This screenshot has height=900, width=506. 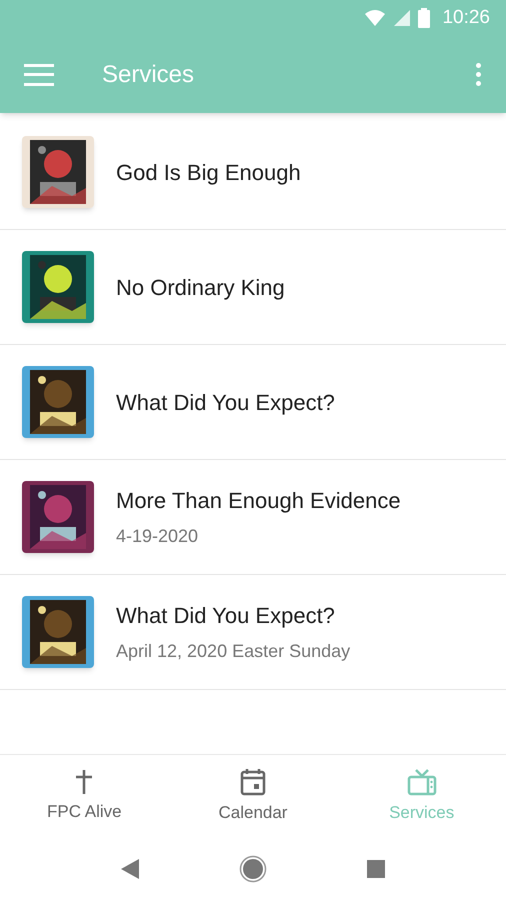 I want to click on signal-icon, so click(x=402, y=18).